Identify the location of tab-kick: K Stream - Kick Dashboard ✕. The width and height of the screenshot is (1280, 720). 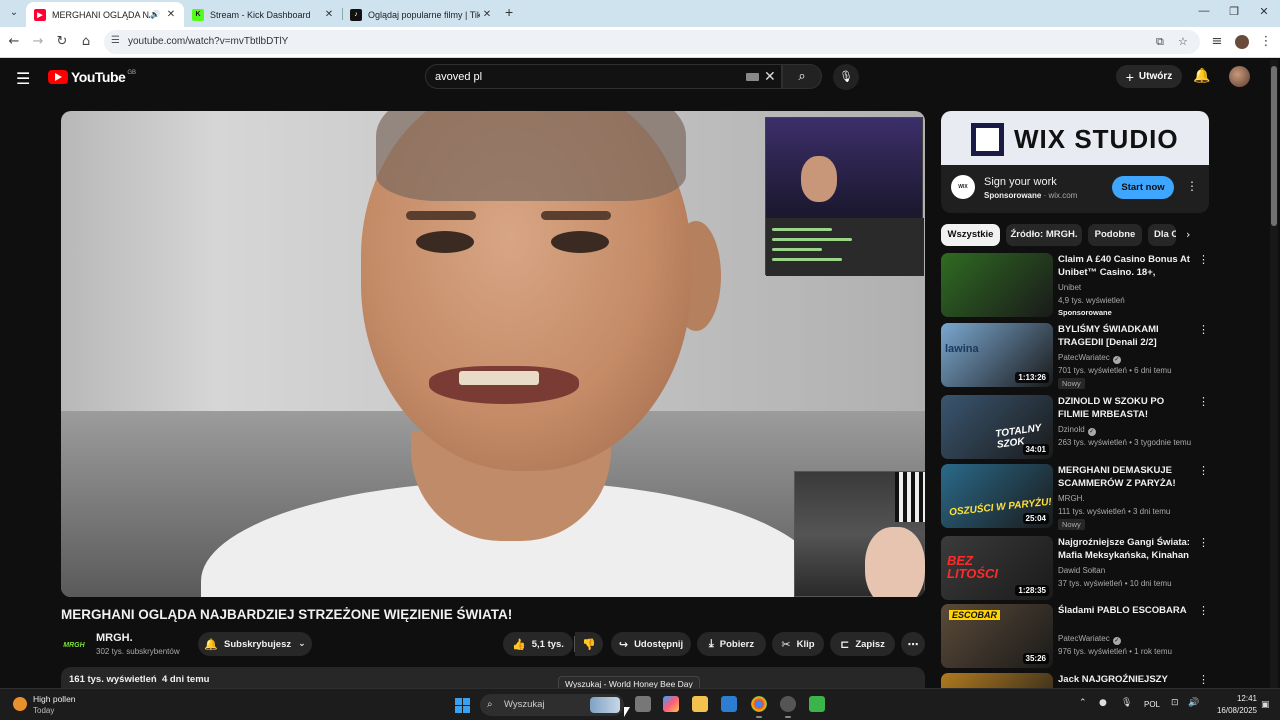
(263, 14).